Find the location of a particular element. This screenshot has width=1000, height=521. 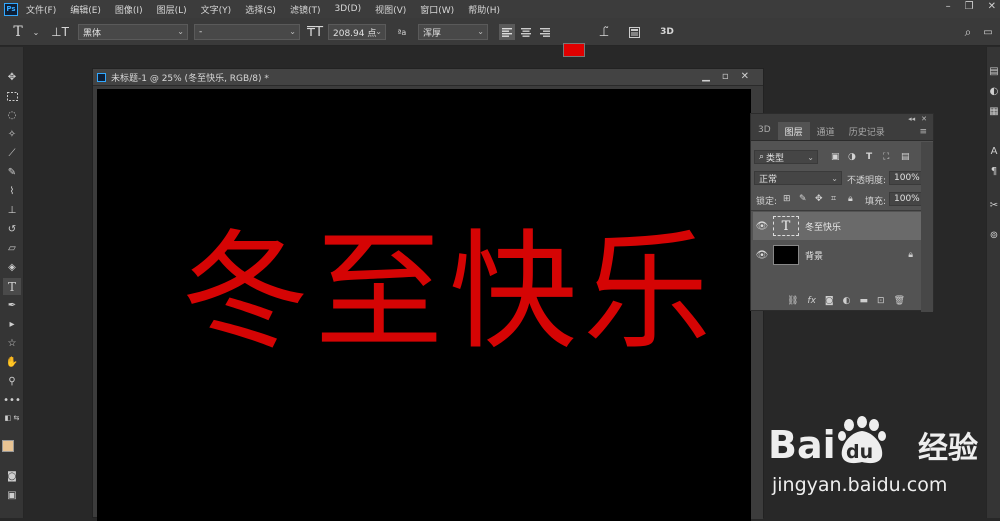

foreground-color-swatch is located at coordinates (8, 446).